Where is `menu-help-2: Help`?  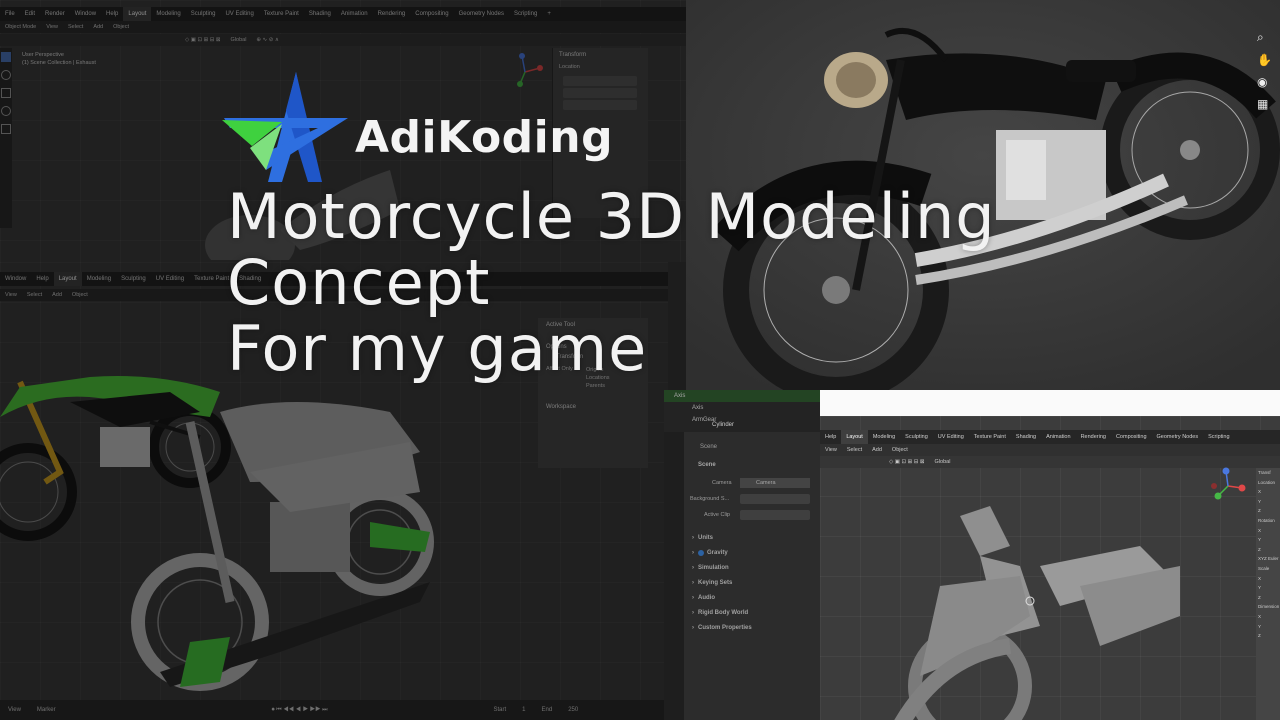
menu-help-2: Help is located at coordinates (42, 279).